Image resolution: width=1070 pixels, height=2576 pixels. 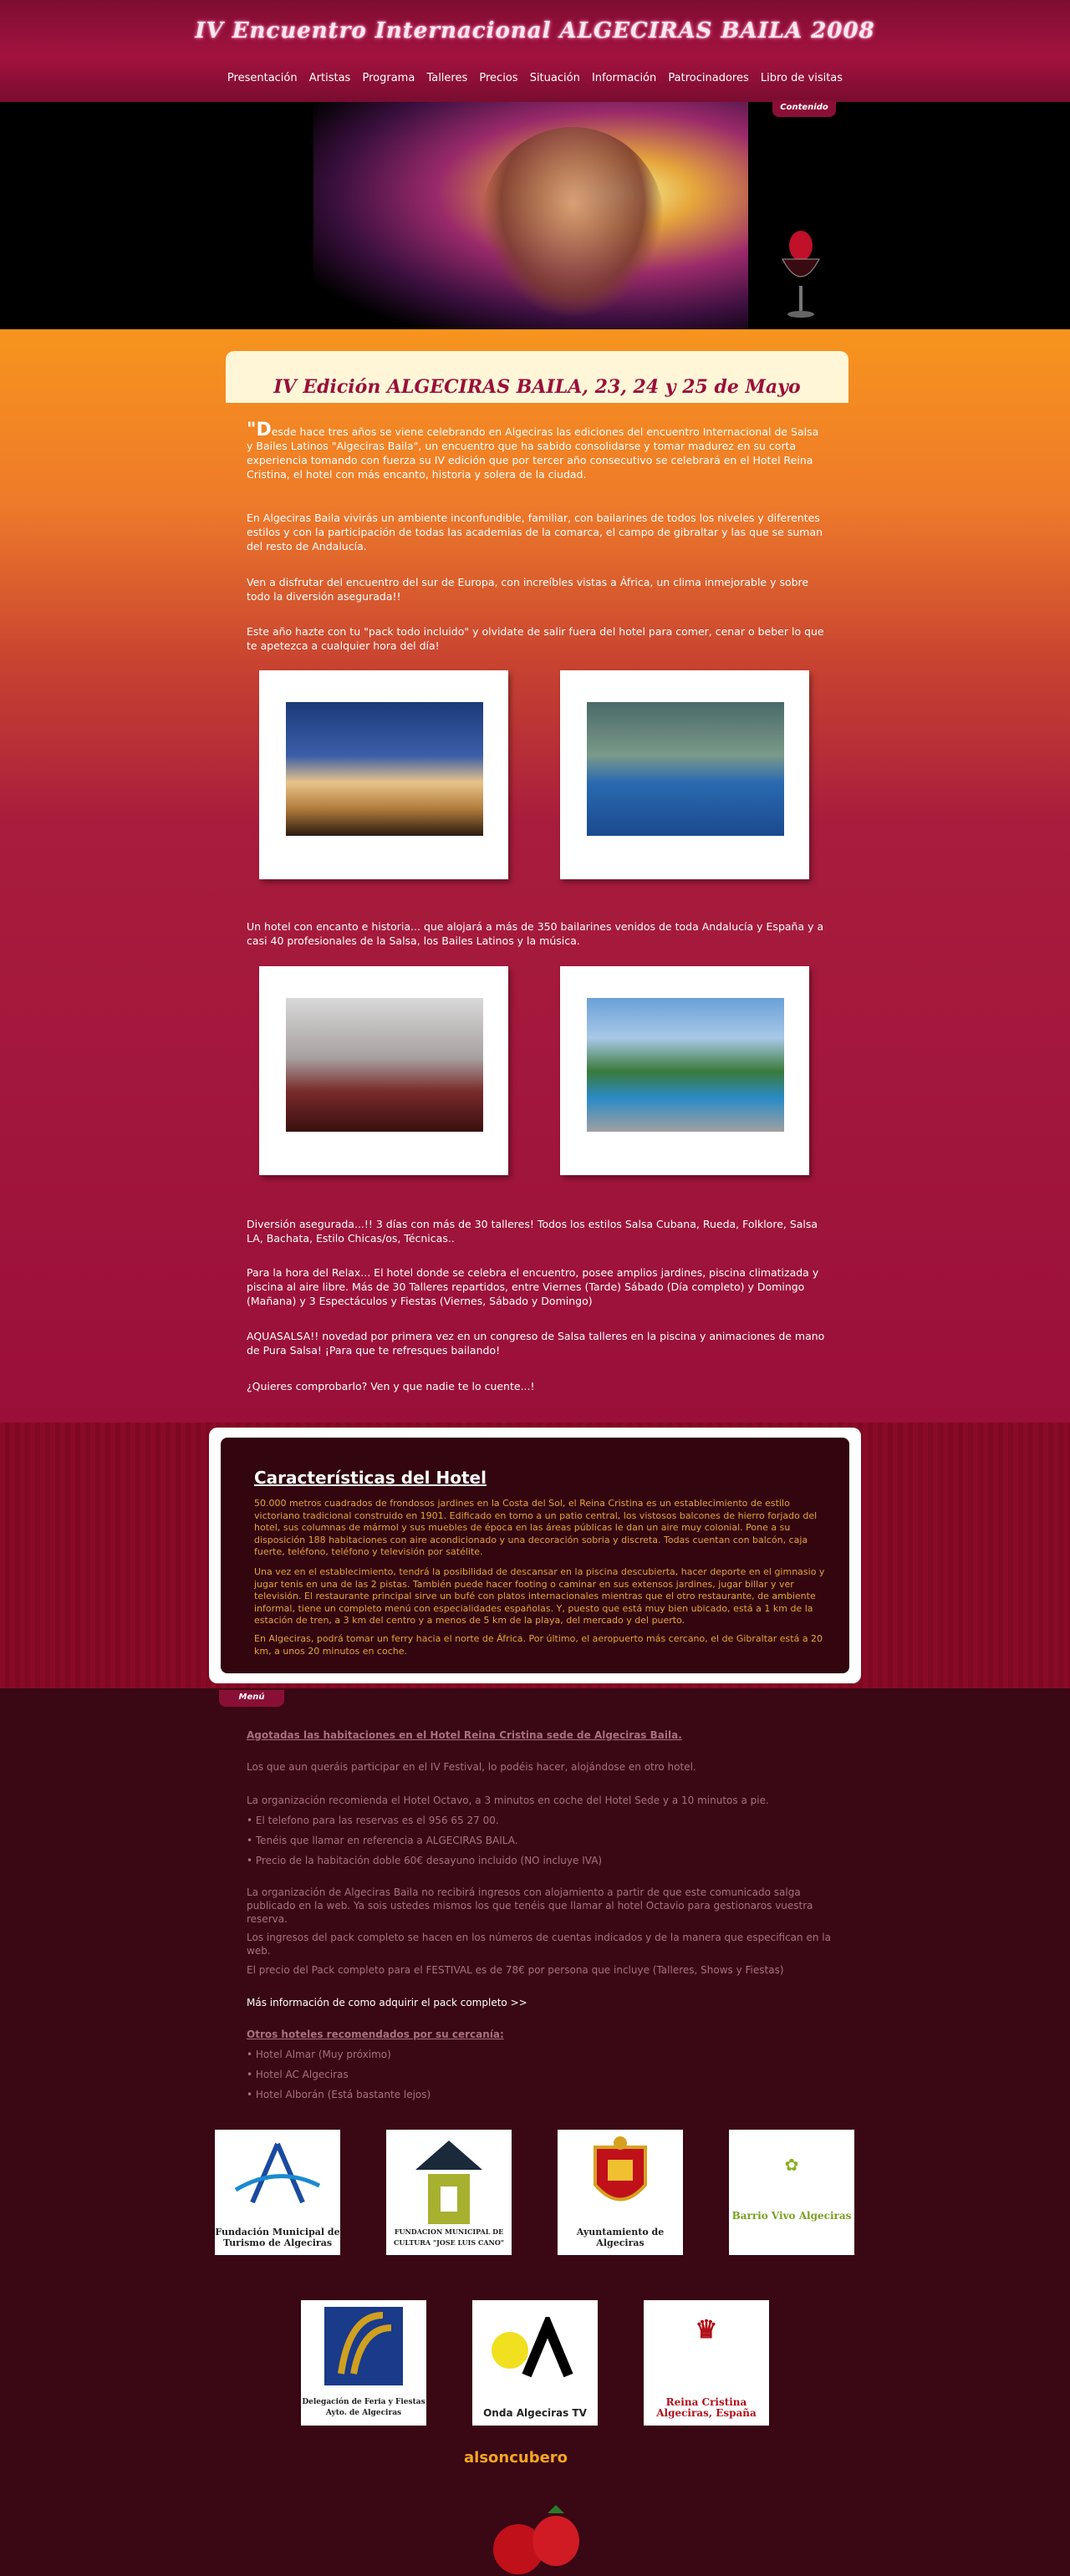 I want to click on nav-informacion: Información, so click(x=624, y=78).